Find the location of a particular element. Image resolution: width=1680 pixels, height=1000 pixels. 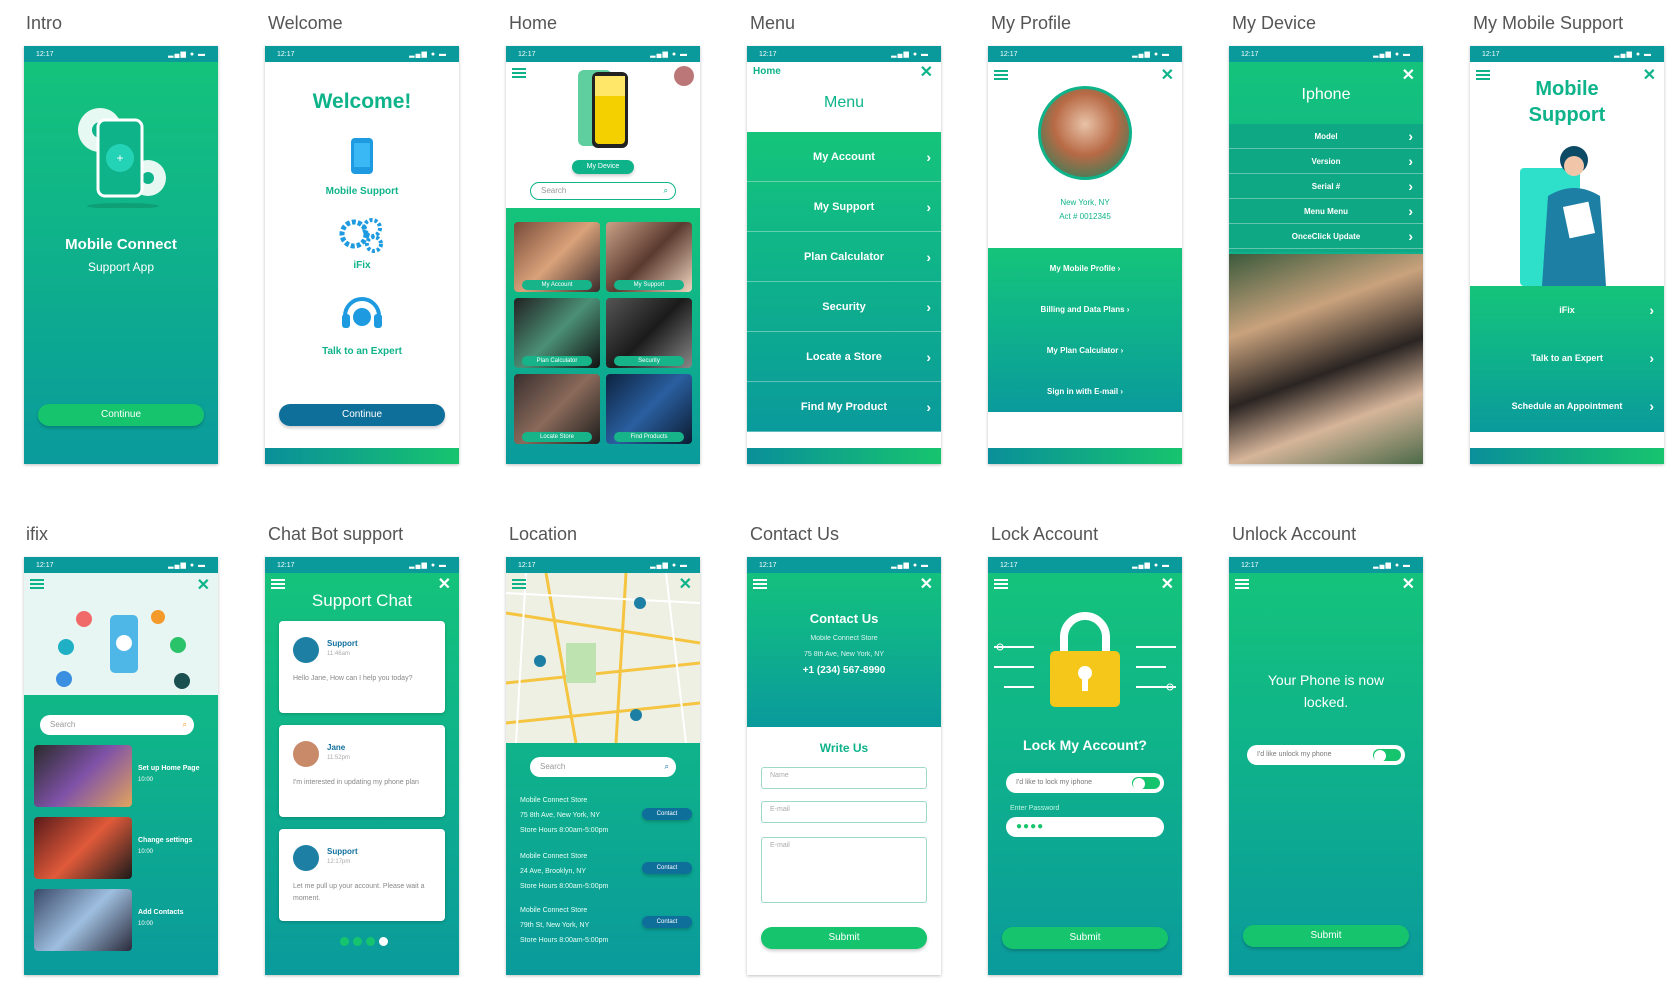

phone-apps-illustration is located at coordinates (123, 649).